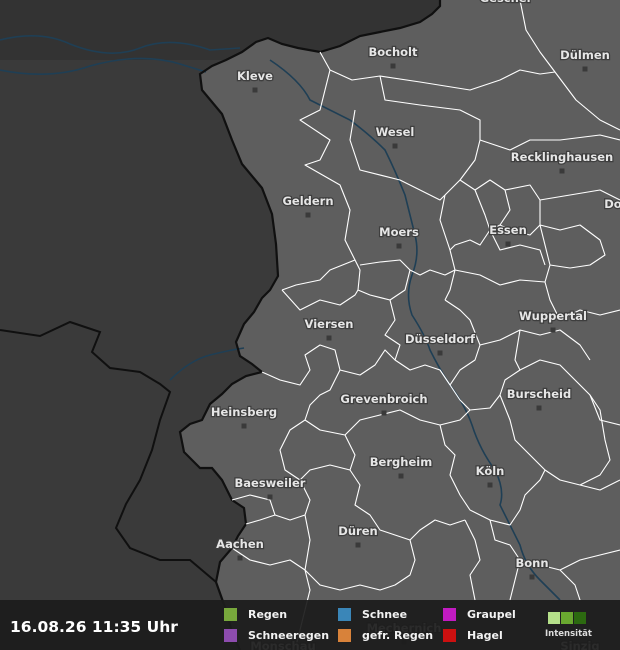  What do you see at coordinates (449, 614) in the screenshot?
I see `swatch-graupel` at bounding box center [449, 614].